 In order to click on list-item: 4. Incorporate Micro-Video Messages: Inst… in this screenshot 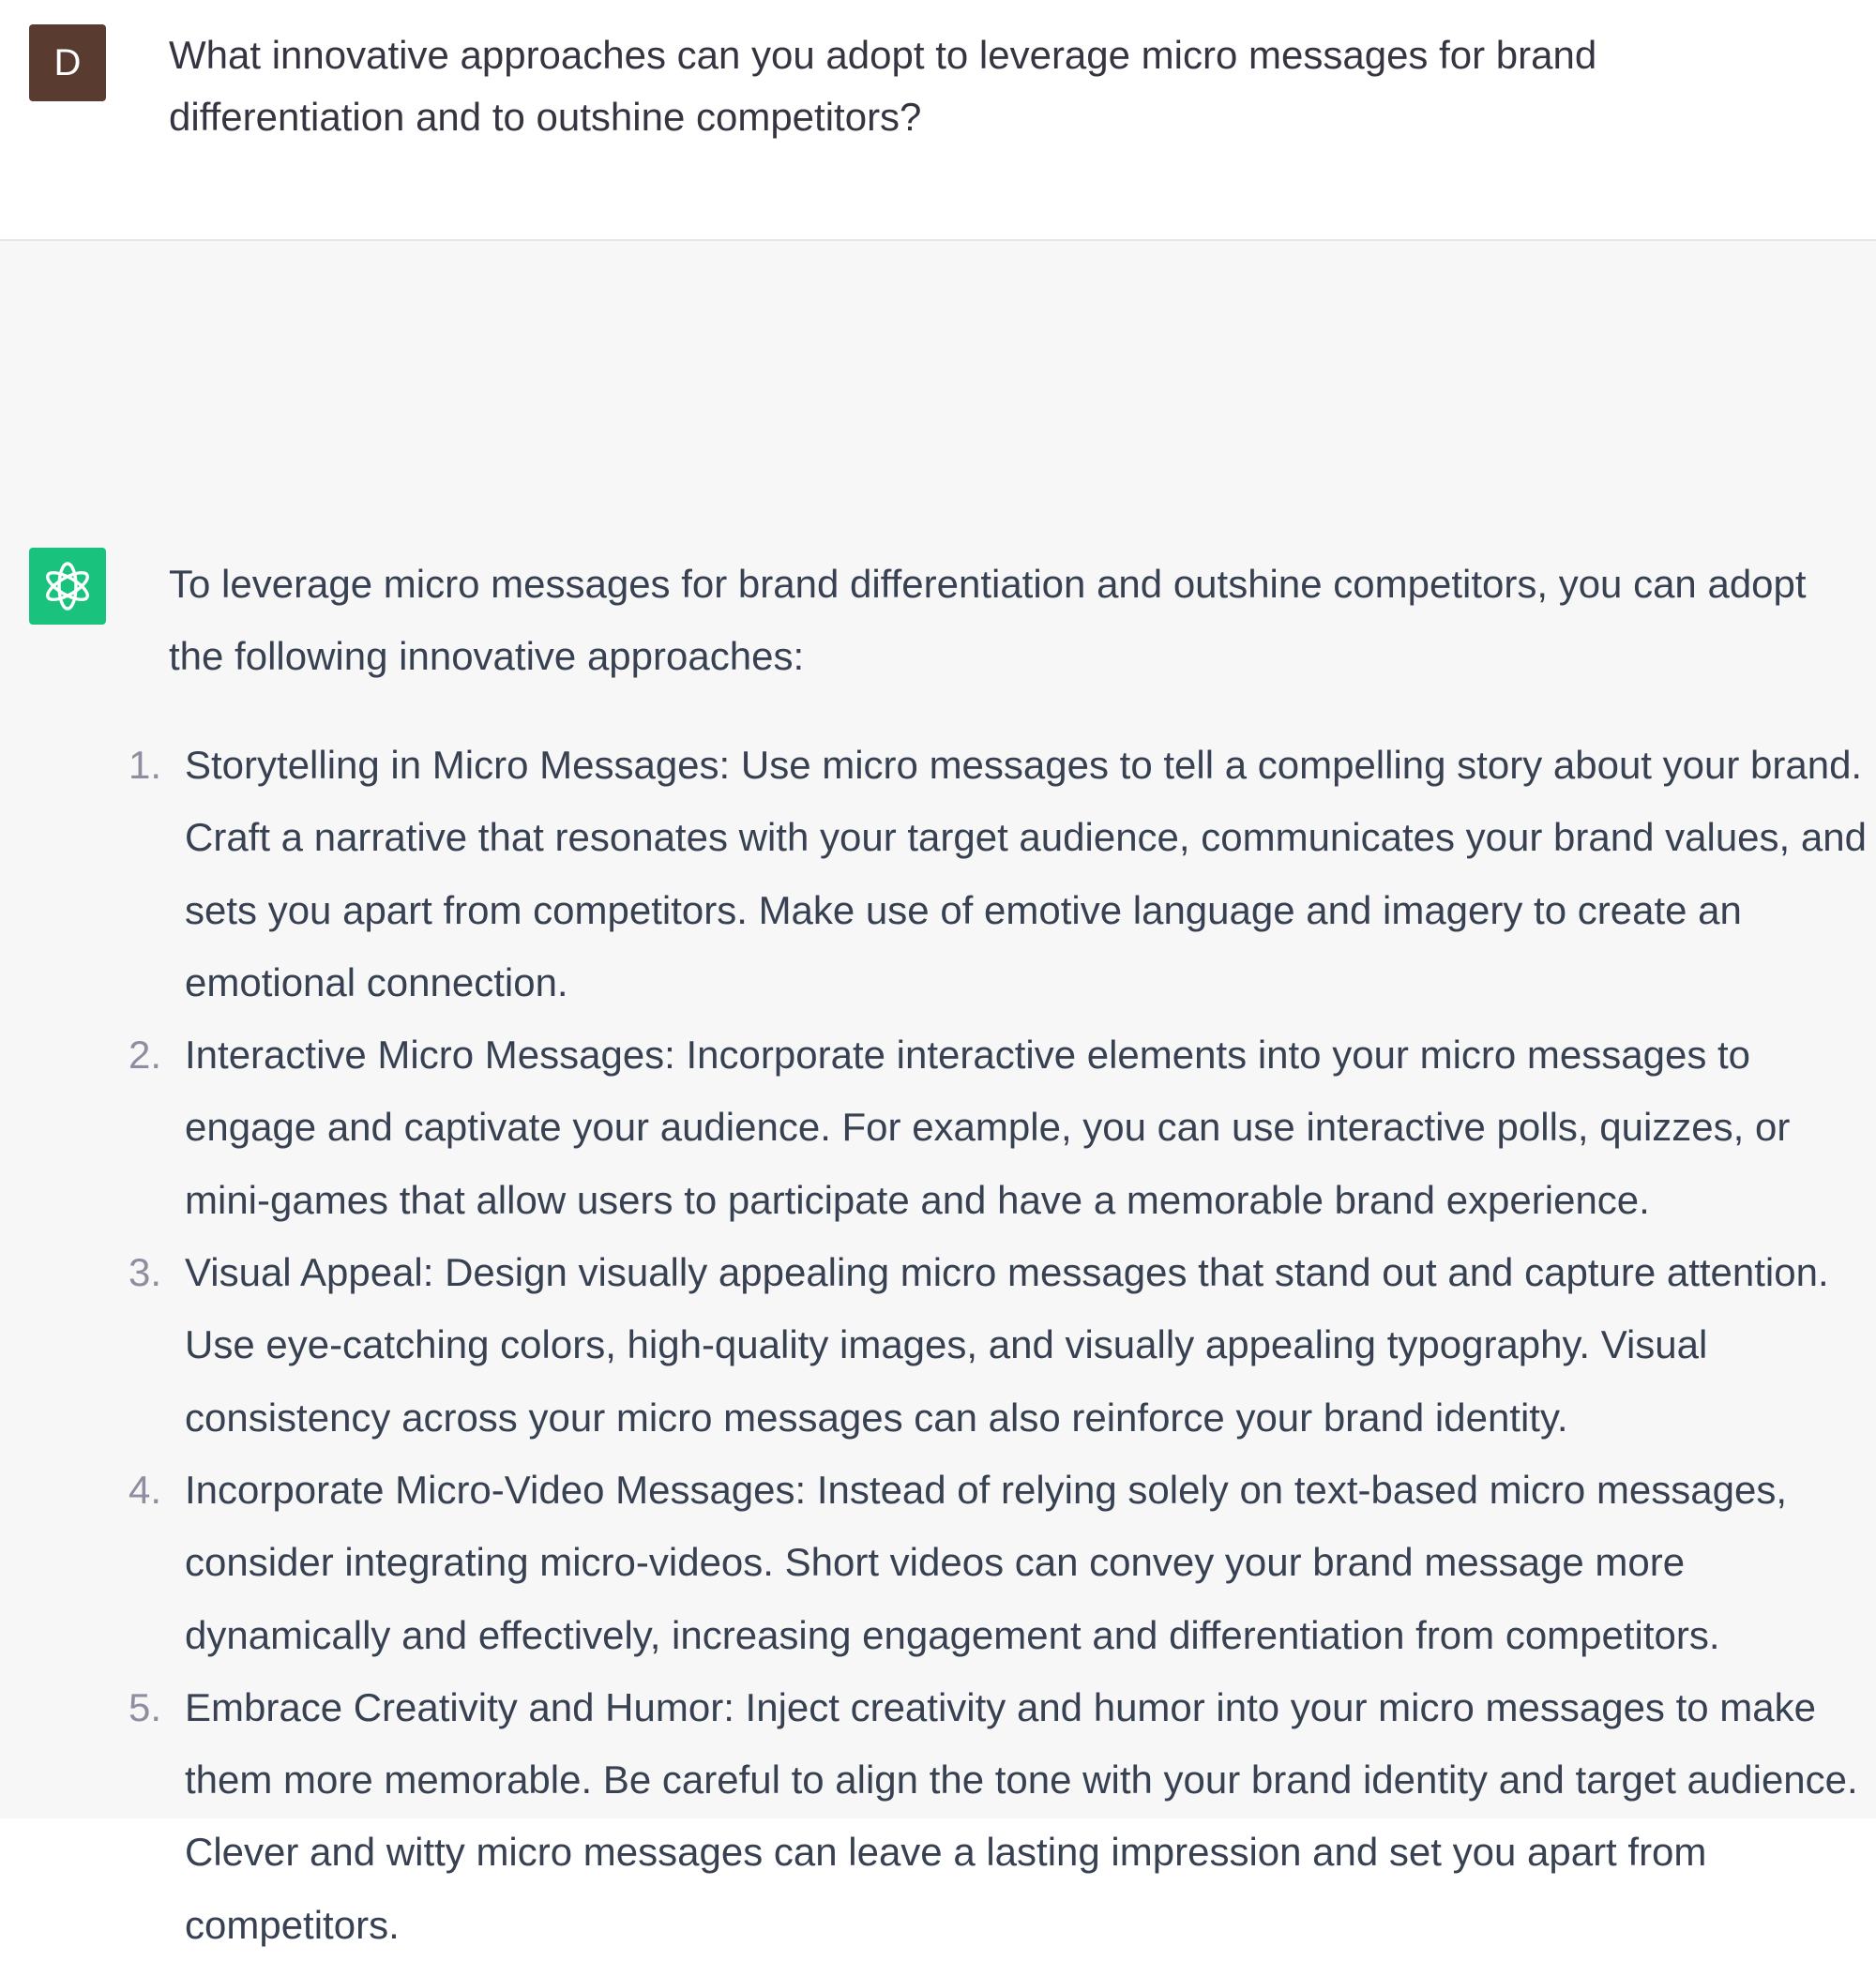, I will do `click(938, 1563)`.